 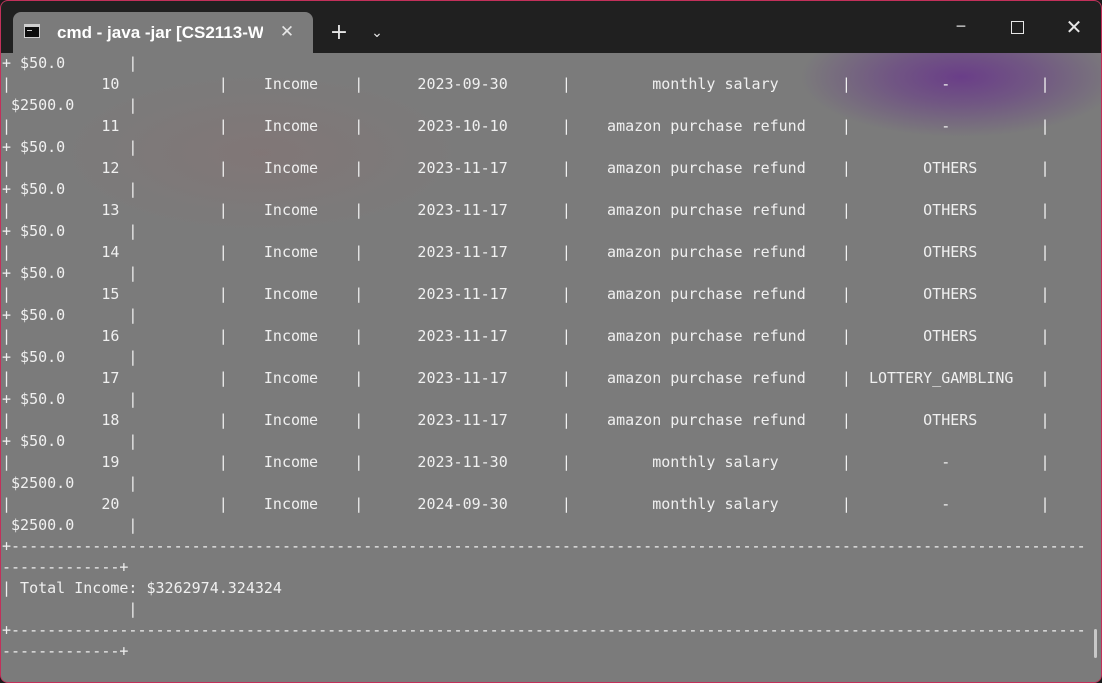 What do you see at coordinates (339, 33) in the screenshot?
I see `new-tab-button: +` at bounding box center [339, 33].